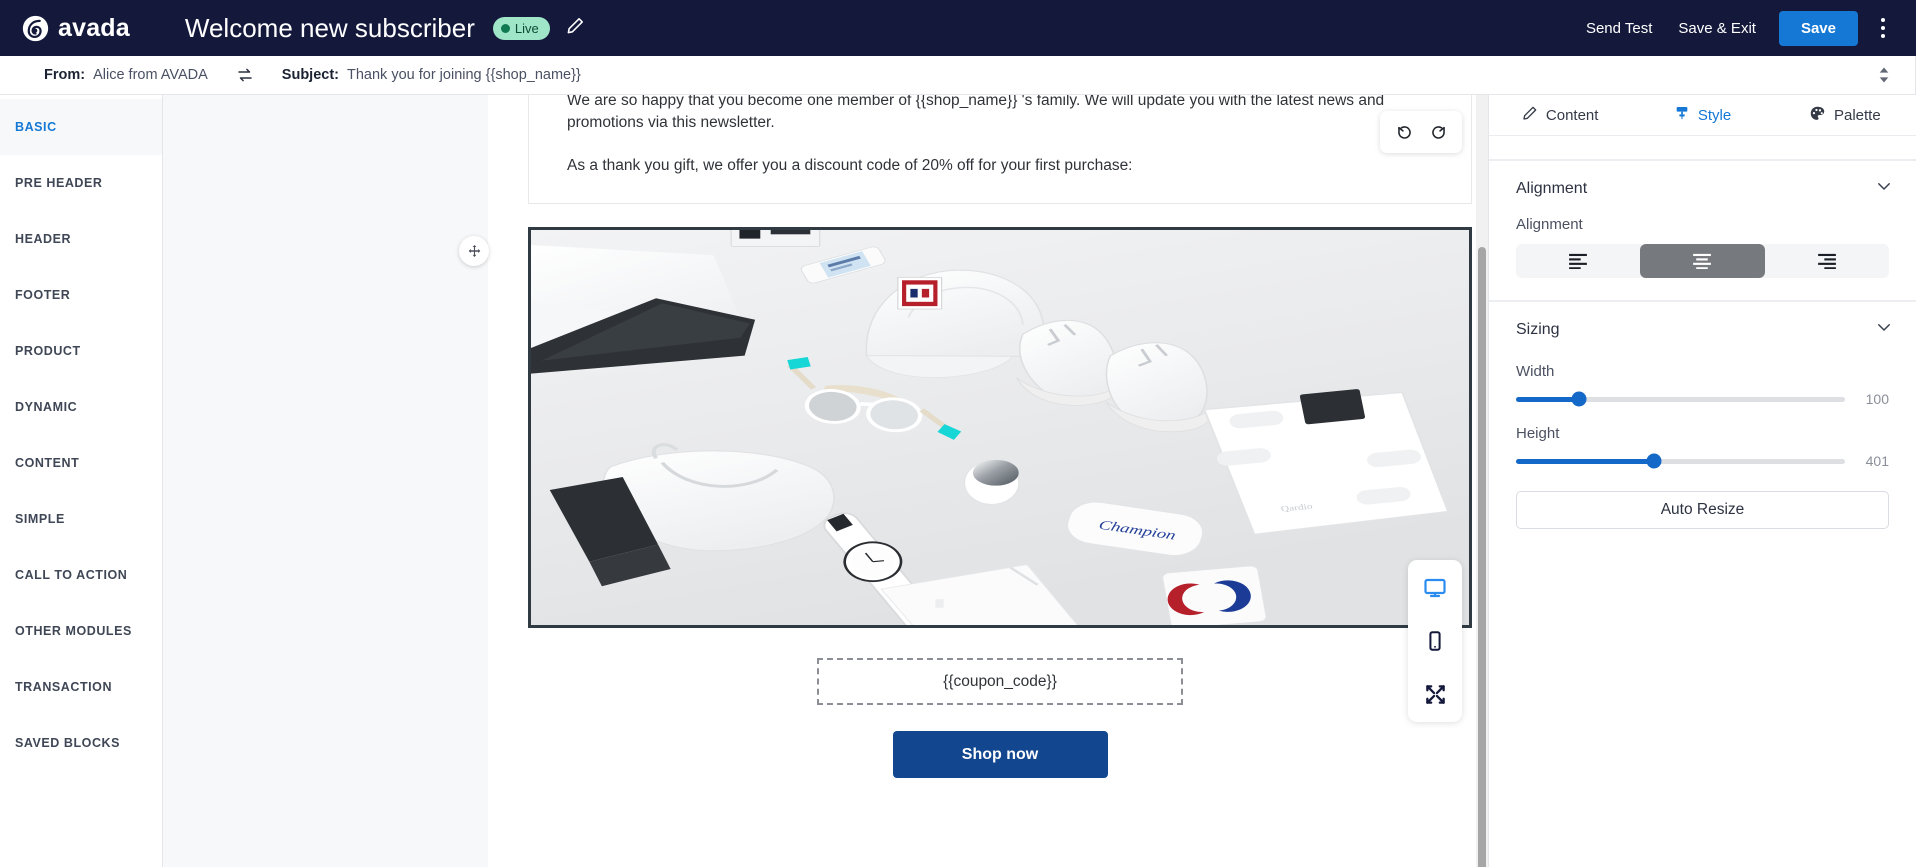 The height and width of the screenshot is (867, 1916). What do you see at coordinates (81, 463) in the screenshot?
I see `sidebar-item-content: CONTENT` at bounding box center [81, 463].